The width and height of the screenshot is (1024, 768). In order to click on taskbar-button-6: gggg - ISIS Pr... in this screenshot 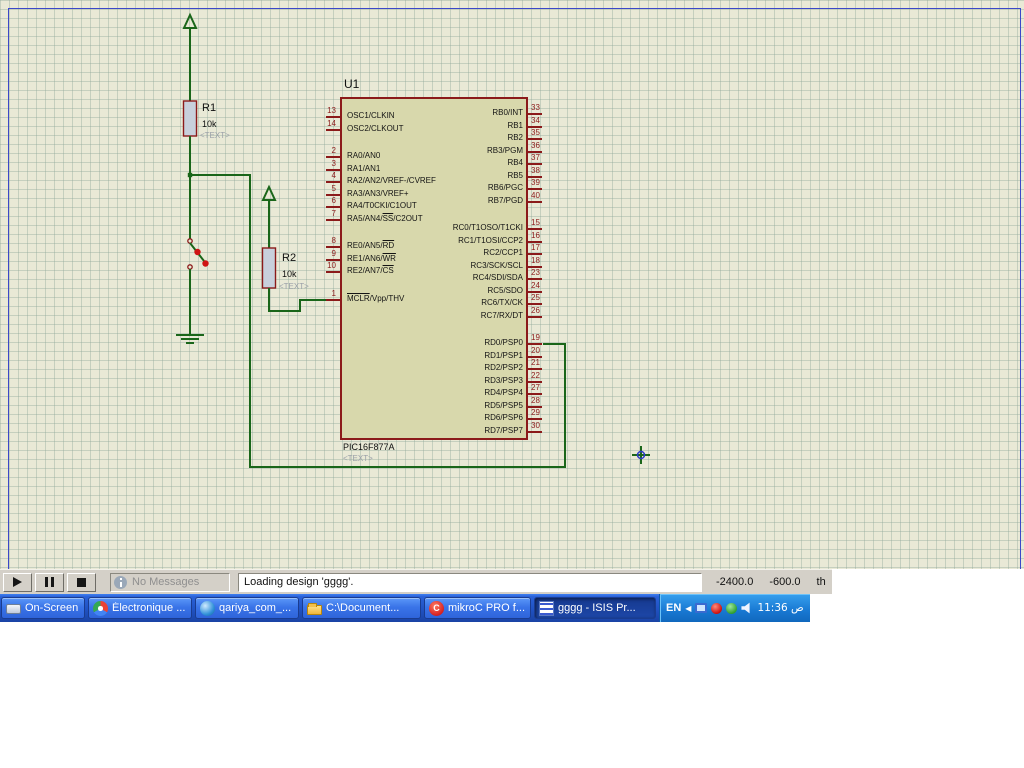, I will do `click(595, 608)`.